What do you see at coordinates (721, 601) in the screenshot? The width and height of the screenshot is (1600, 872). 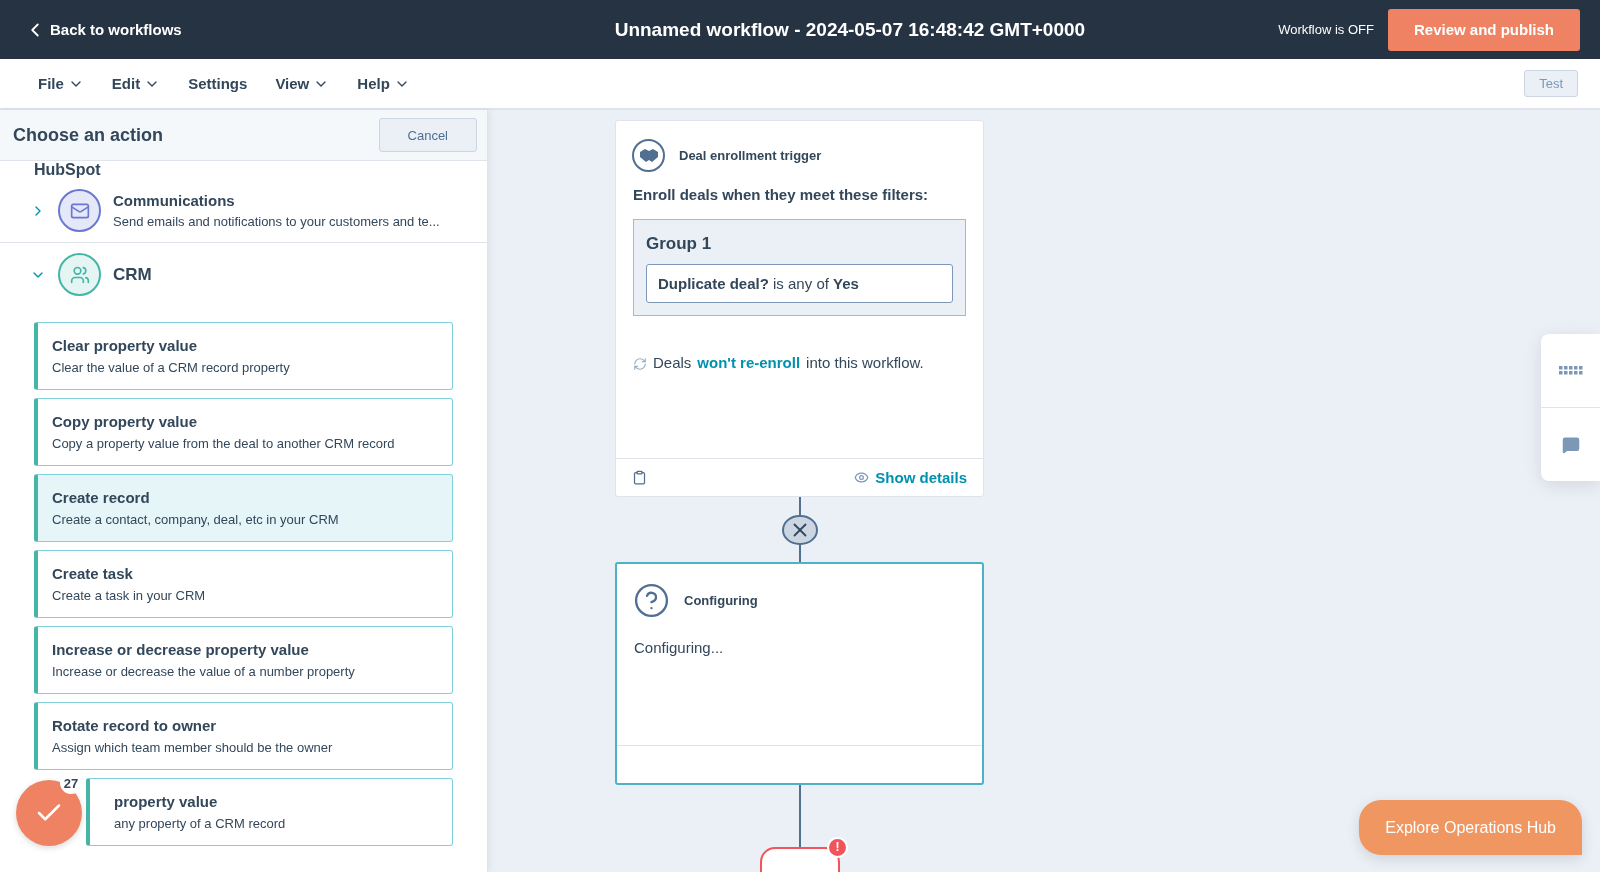 I see `step-title: Configuring` at bounding box center [721, 601].